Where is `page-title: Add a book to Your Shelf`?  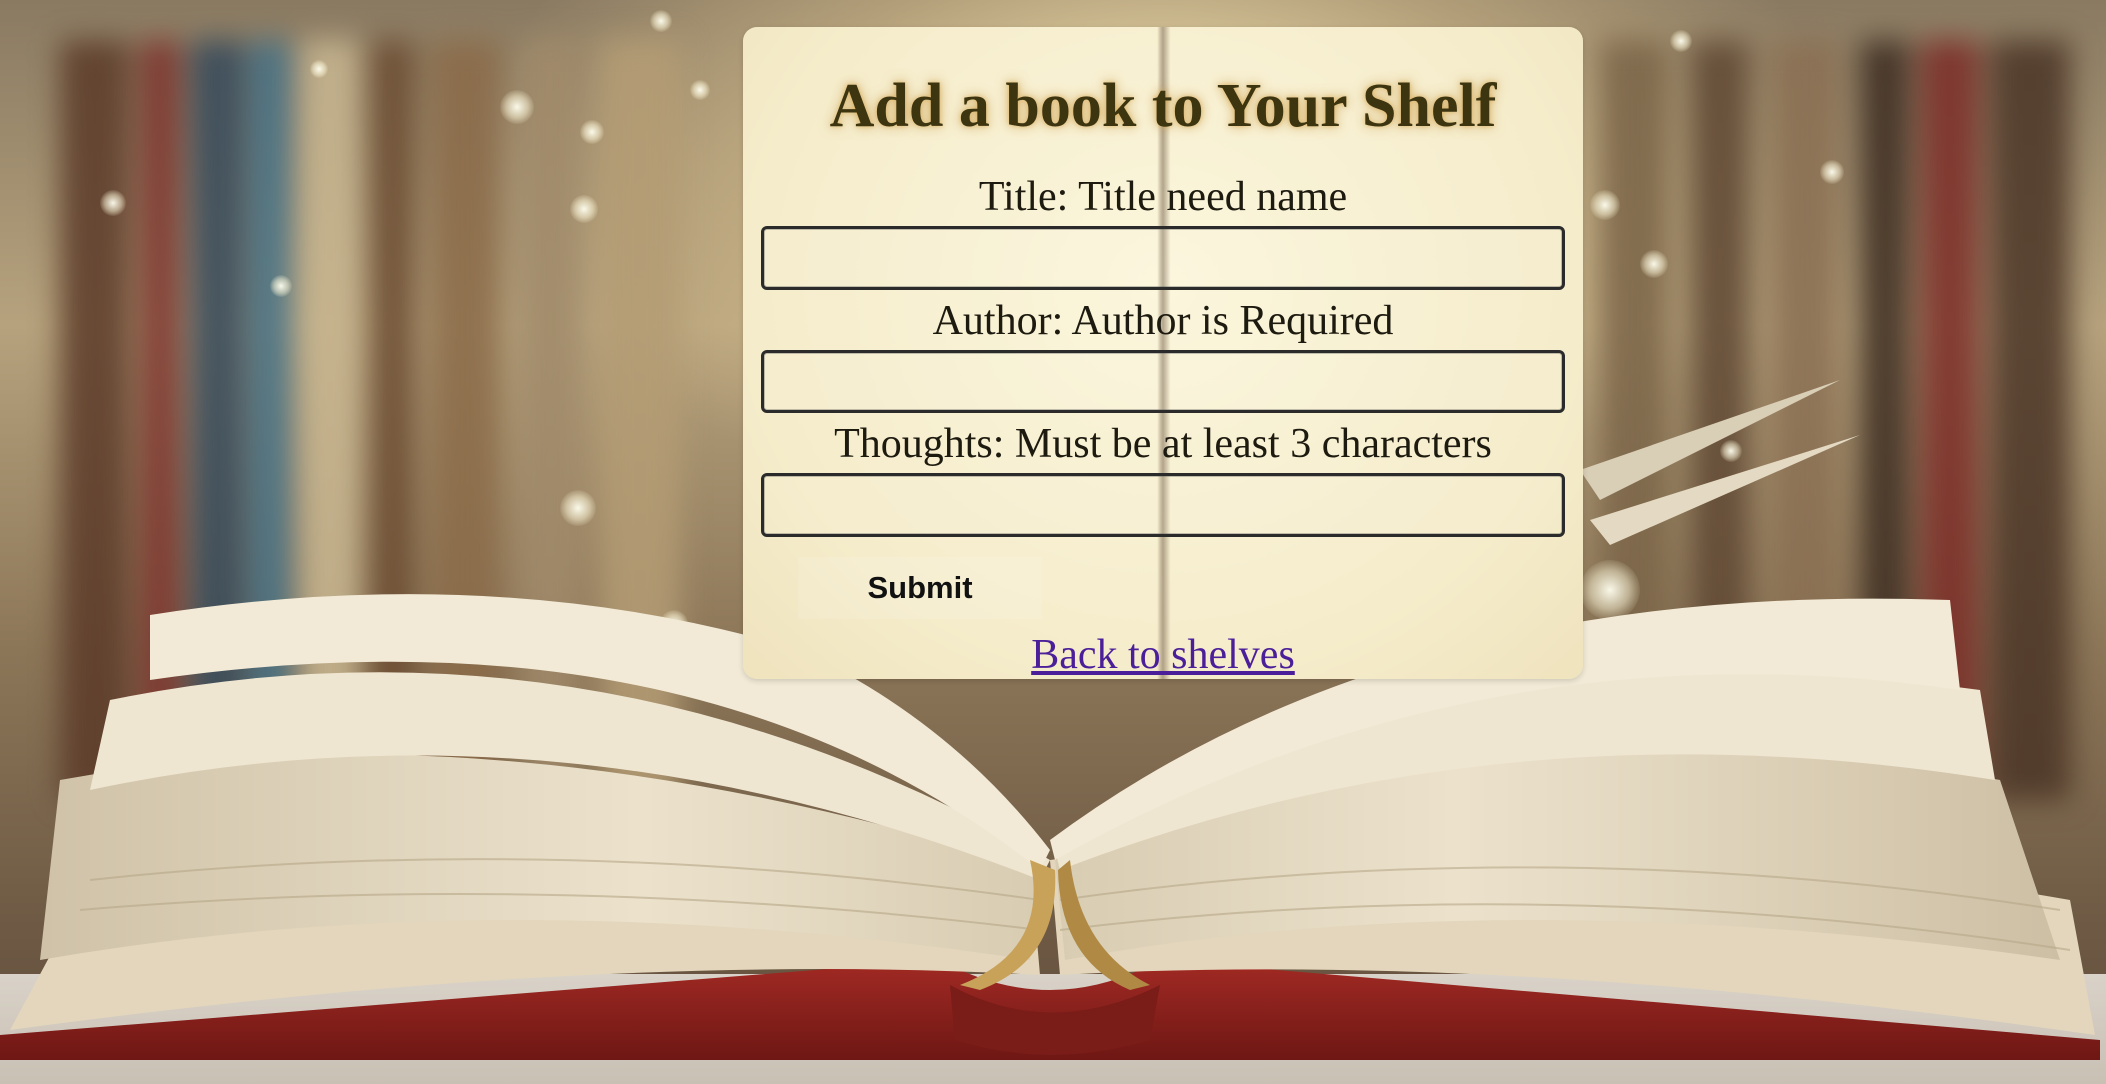
page-title: Add a book to Your Shelf is located at coordinates (1163, 106).